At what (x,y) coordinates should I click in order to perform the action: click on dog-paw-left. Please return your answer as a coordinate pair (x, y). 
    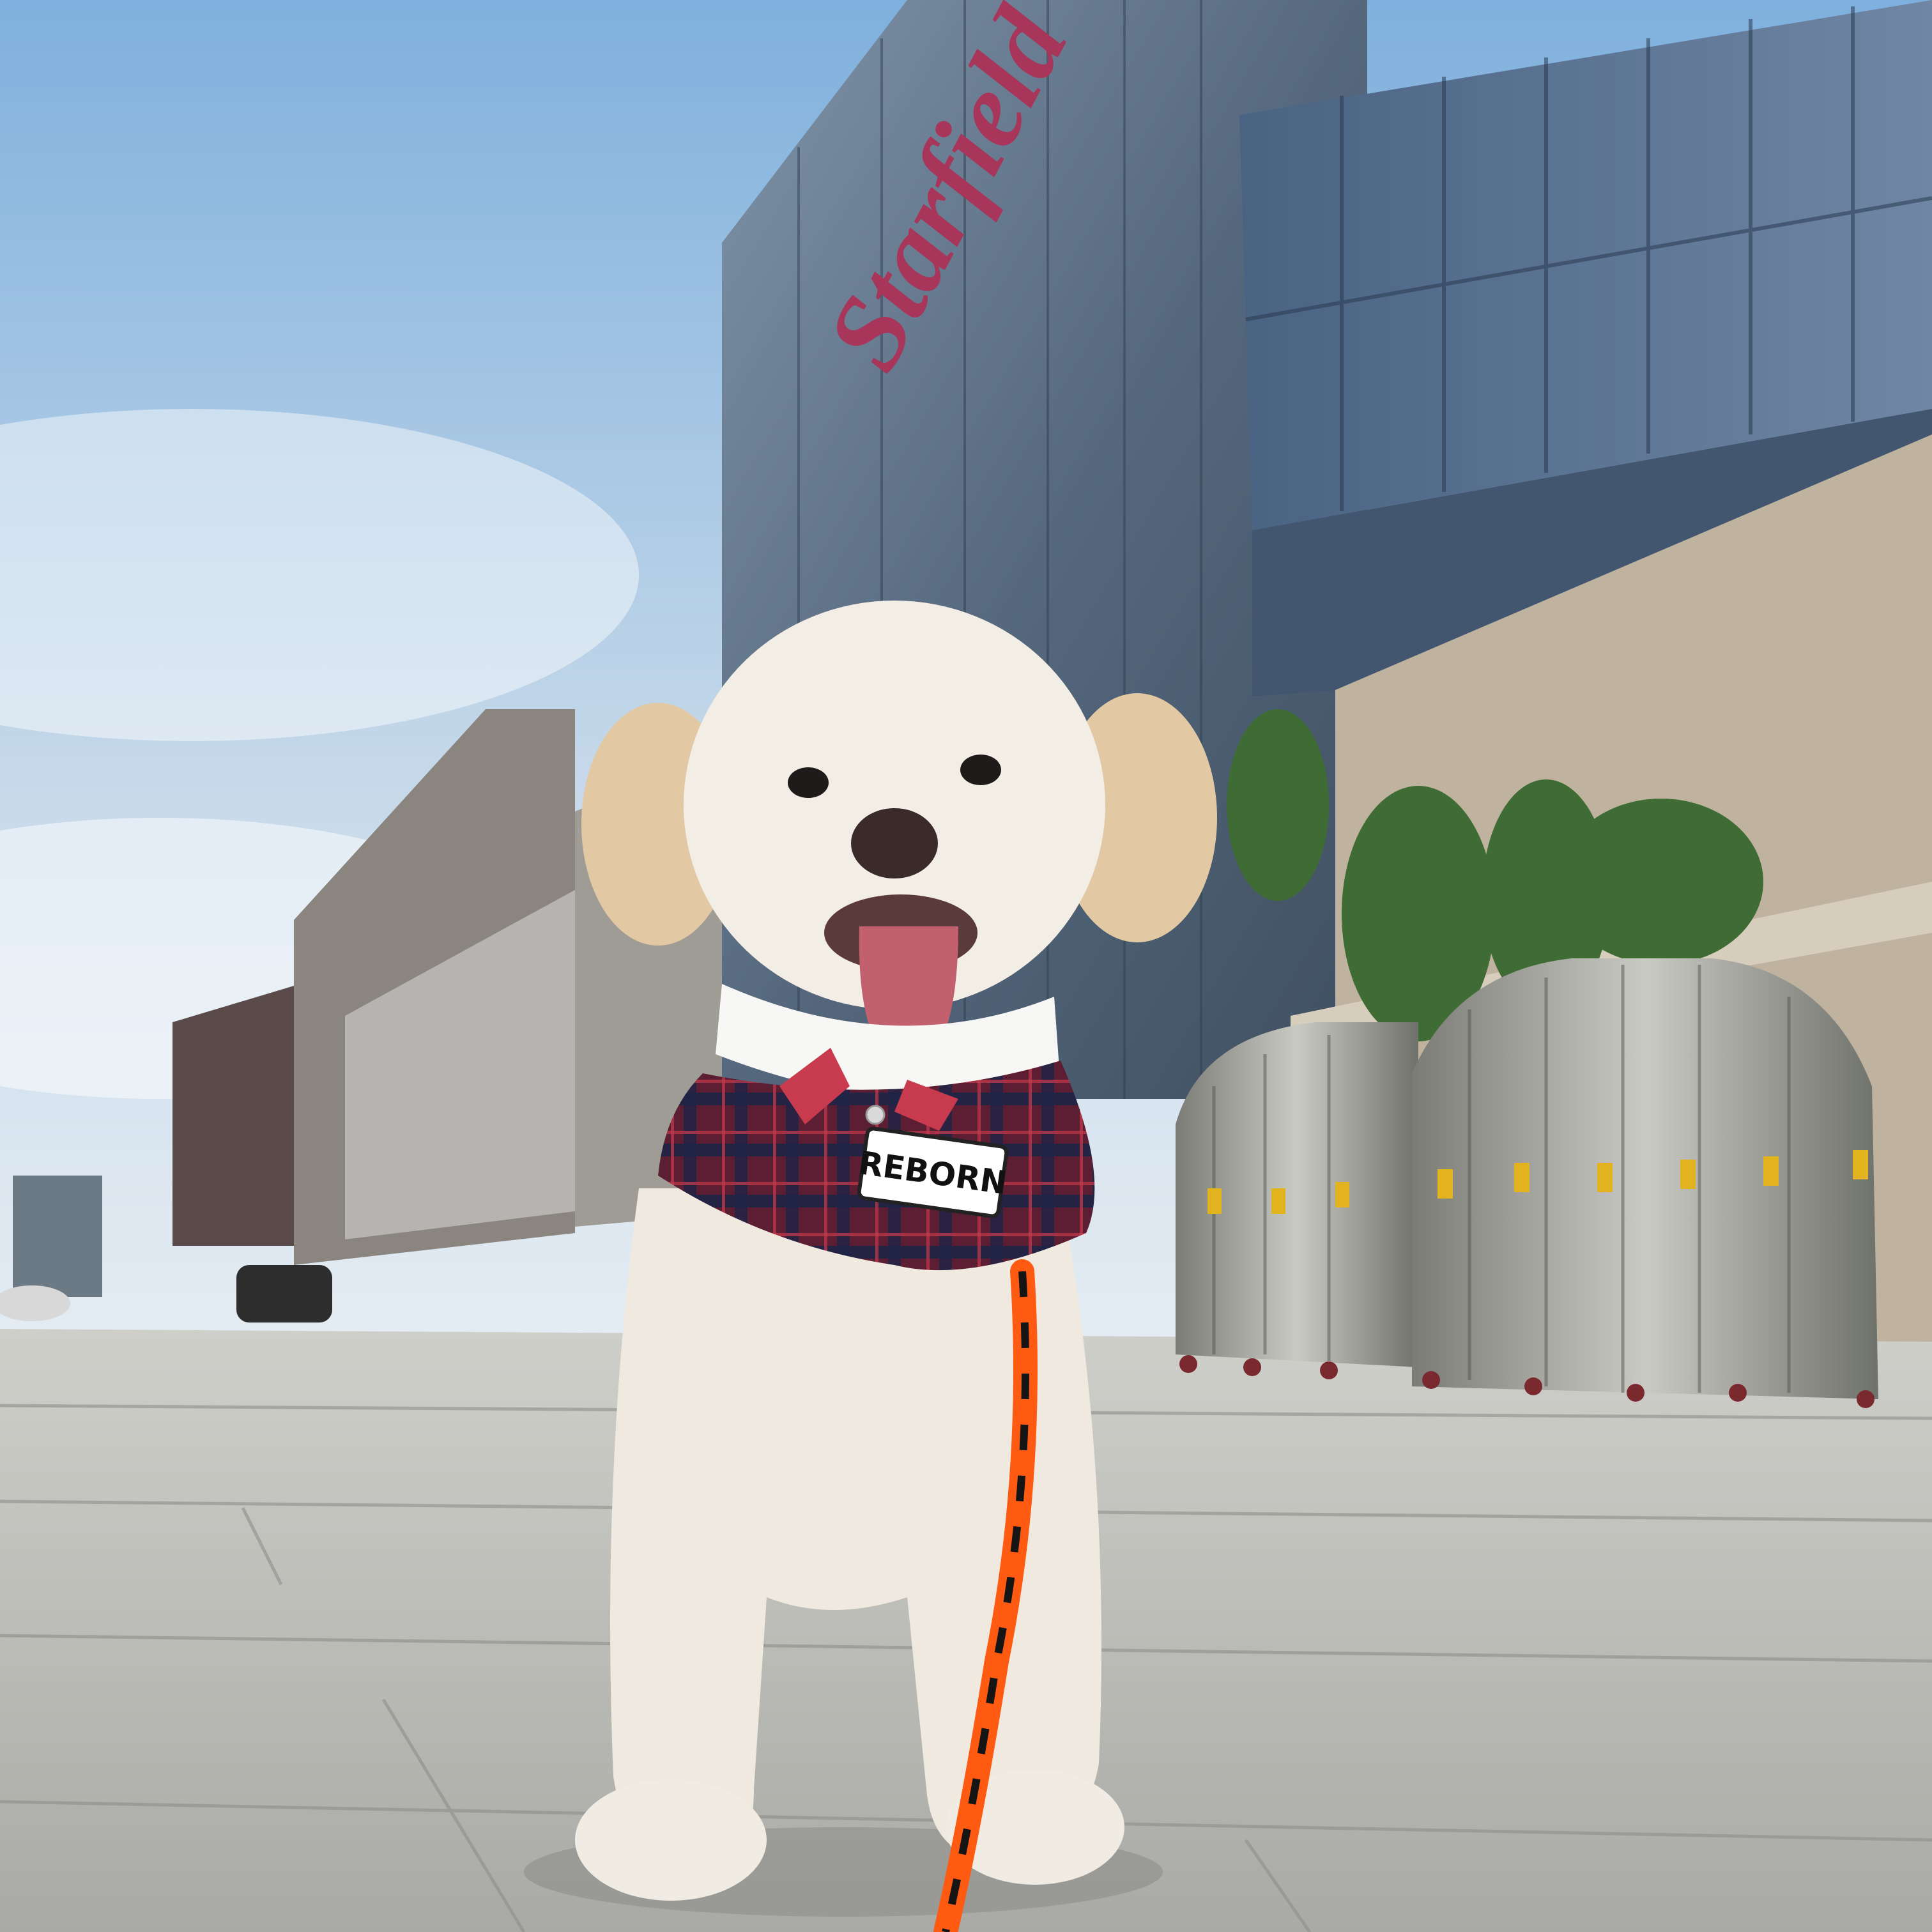
    Looking at the image, I should click on (671, 1840).